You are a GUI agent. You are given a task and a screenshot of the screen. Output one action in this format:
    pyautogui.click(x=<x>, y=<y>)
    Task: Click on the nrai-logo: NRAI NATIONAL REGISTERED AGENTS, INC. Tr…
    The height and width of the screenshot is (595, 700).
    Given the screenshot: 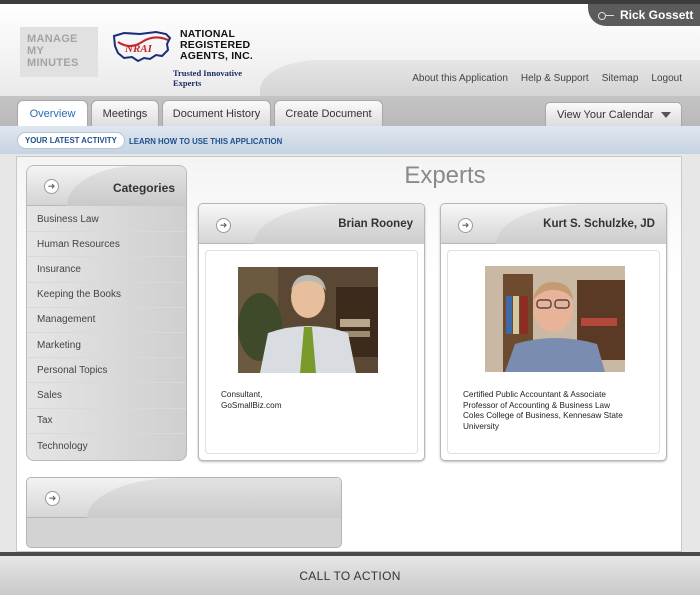 What is the action you would take?
    pyautogui.click(x=190, y=57)
    